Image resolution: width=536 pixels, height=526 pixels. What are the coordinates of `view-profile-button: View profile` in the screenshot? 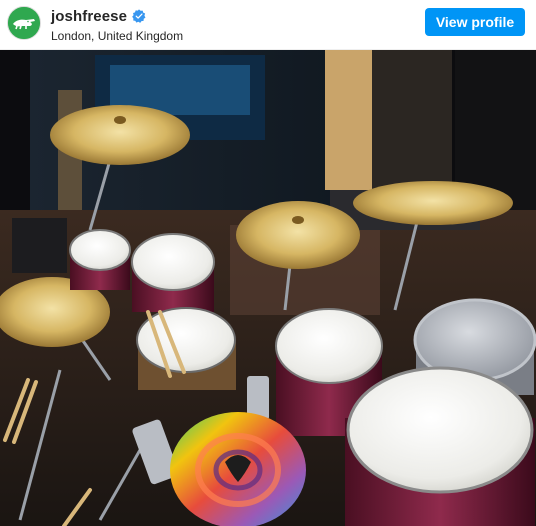 It's located at (475, 22).